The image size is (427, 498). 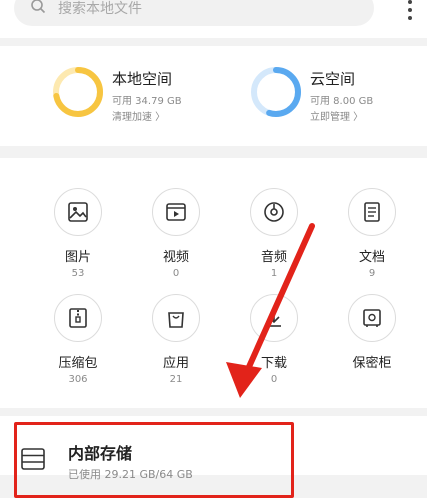 I want to click on category-audio: 音频 1, so click(x=274, y=243).